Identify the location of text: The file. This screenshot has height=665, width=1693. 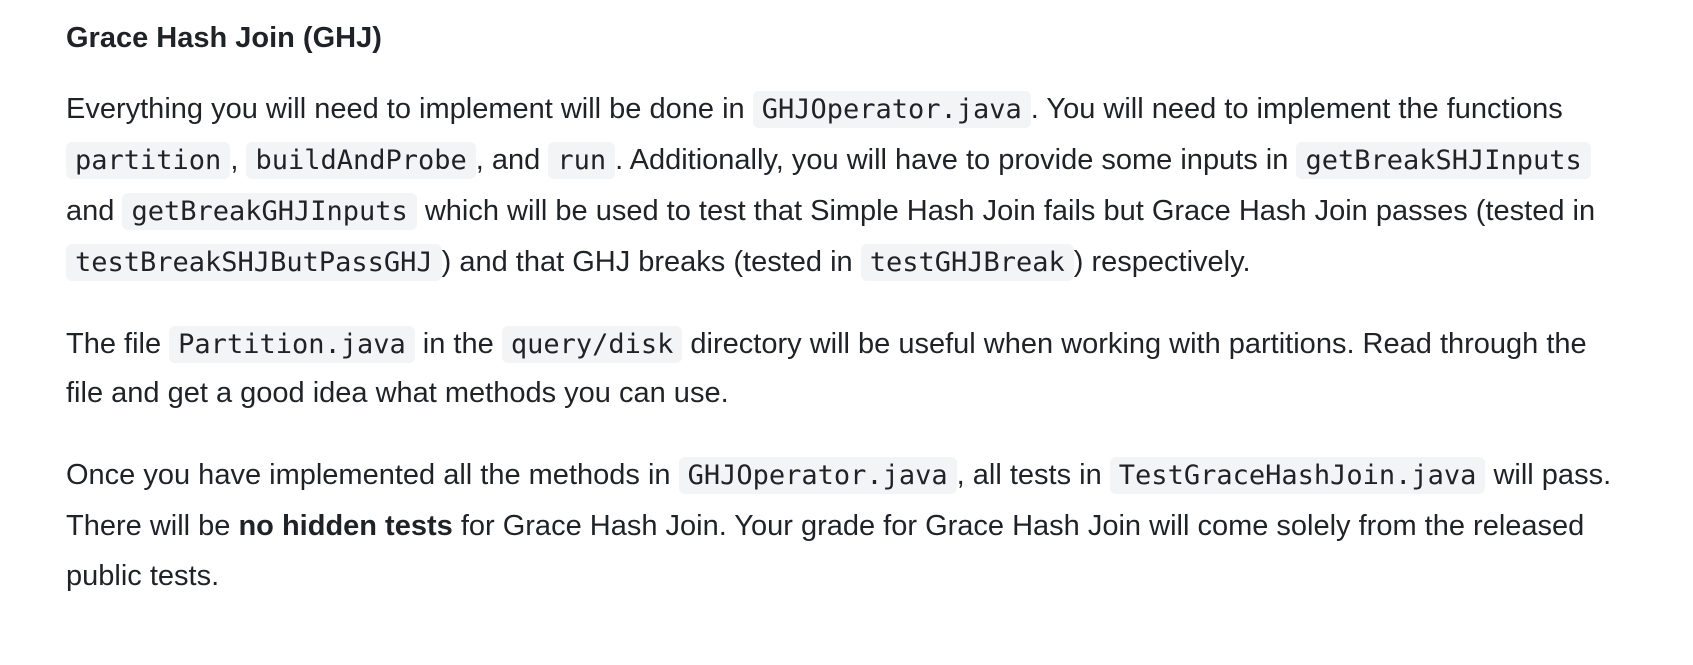
(118, 344).